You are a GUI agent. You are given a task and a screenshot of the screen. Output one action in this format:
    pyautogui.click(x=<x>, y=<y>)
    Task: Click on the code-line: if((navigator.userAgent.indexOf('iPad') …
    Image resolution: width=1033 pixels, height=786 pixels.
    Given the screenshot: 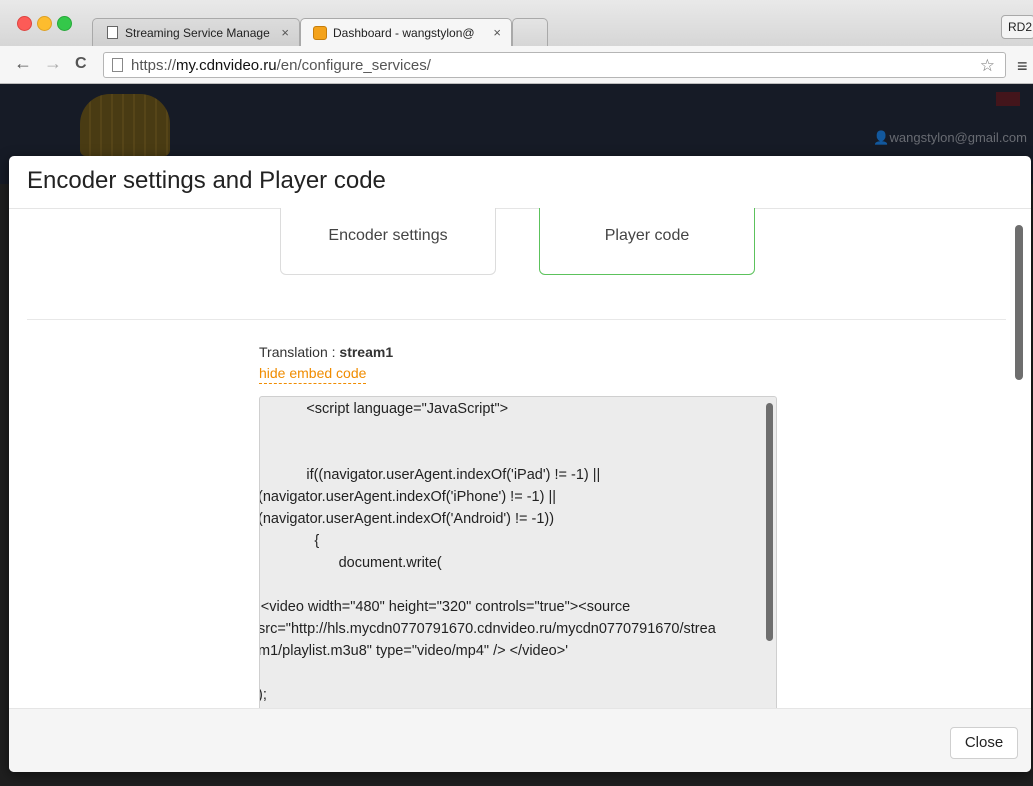 What is the action you would take?
    pyautogui.click(x=430, y=475)
    